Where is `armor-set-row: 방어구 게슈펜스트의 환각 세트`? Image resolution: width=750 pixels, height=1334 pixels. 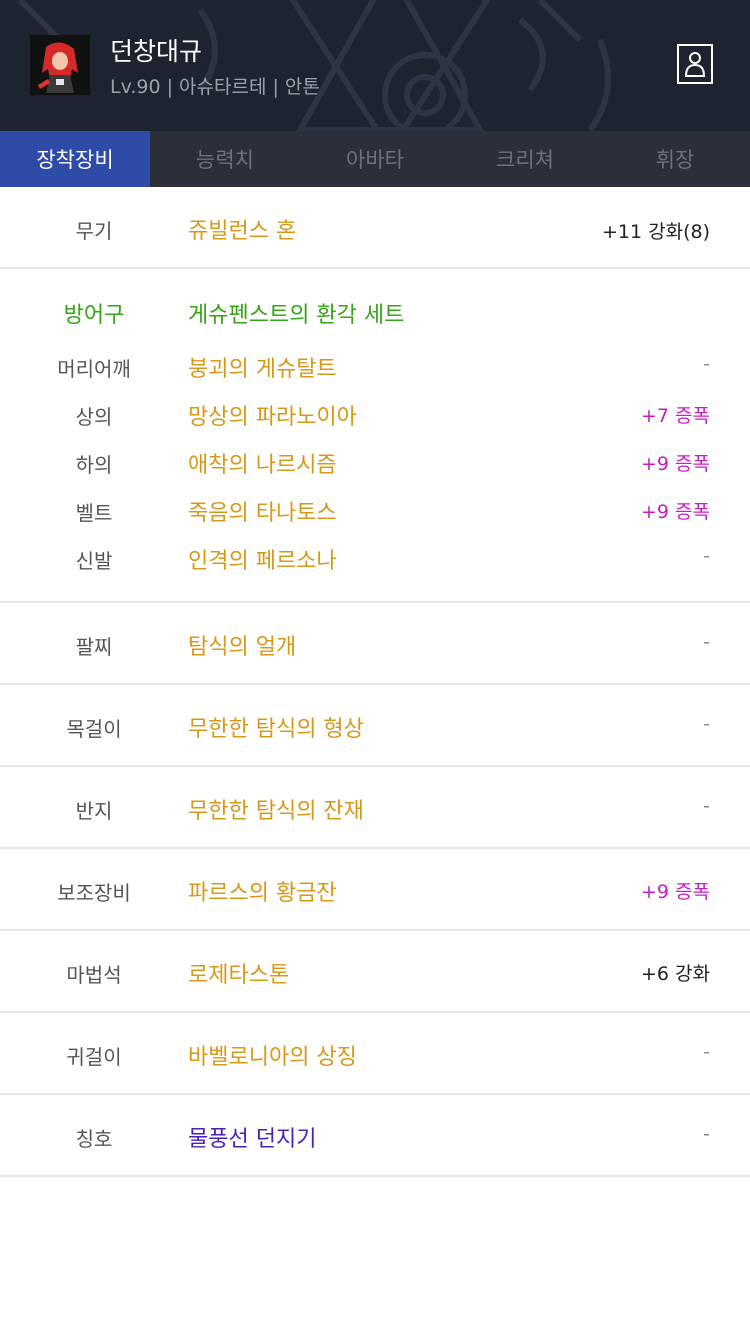
armor-set-row: 방어구 게슈펜스트의 환각 세트 is located at coordinates (375, 310).